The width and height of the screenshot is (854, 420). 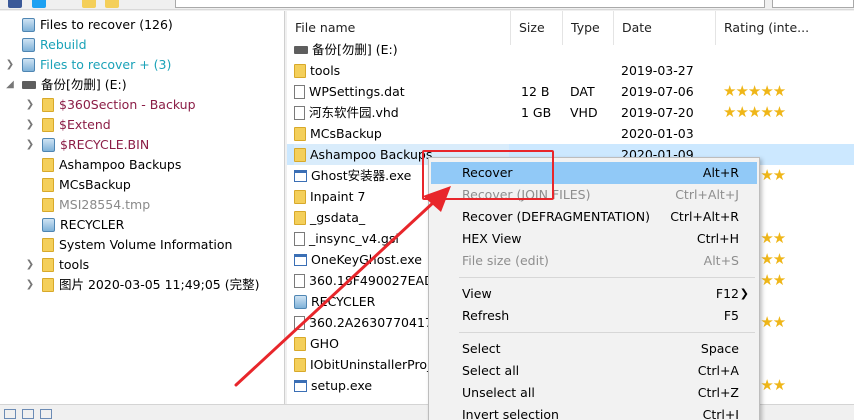 What do you see at coordinates (68, 125) in the screenshot?
I see `tree-item: ❯ $Extend` at bounding box center [68, 125].